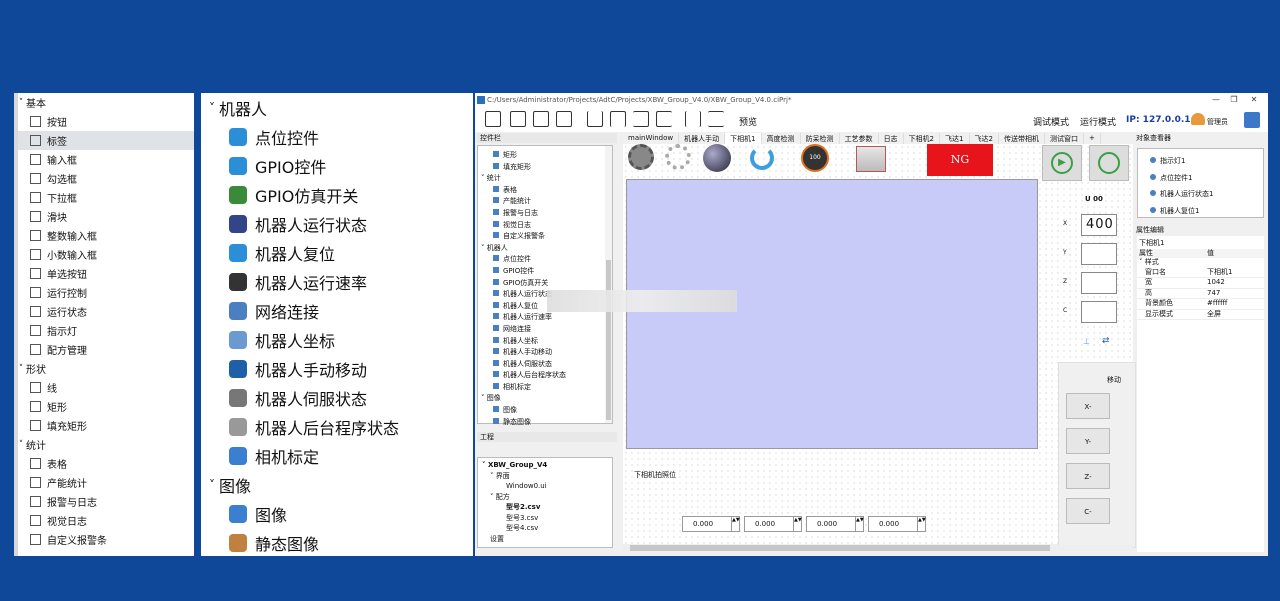 This screenshot has height=601, width=1280. Describe the element at coordinates (543, 411) in the screenshot. I see `widget-tree-item: 图像` at that location.